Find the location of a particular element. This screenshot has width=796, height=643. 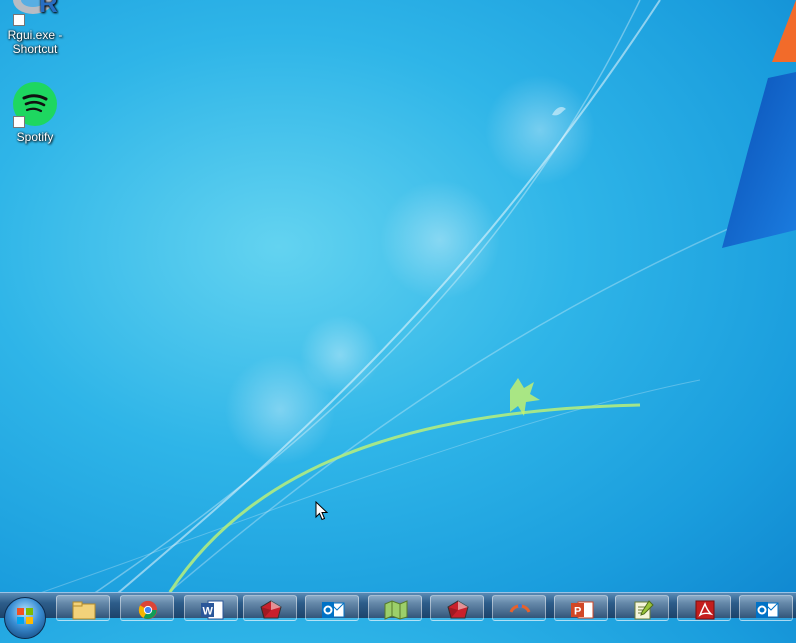

desktop-icon-rgui: R Rgui.exe - Shortcut is located at coordinates (35, 28).